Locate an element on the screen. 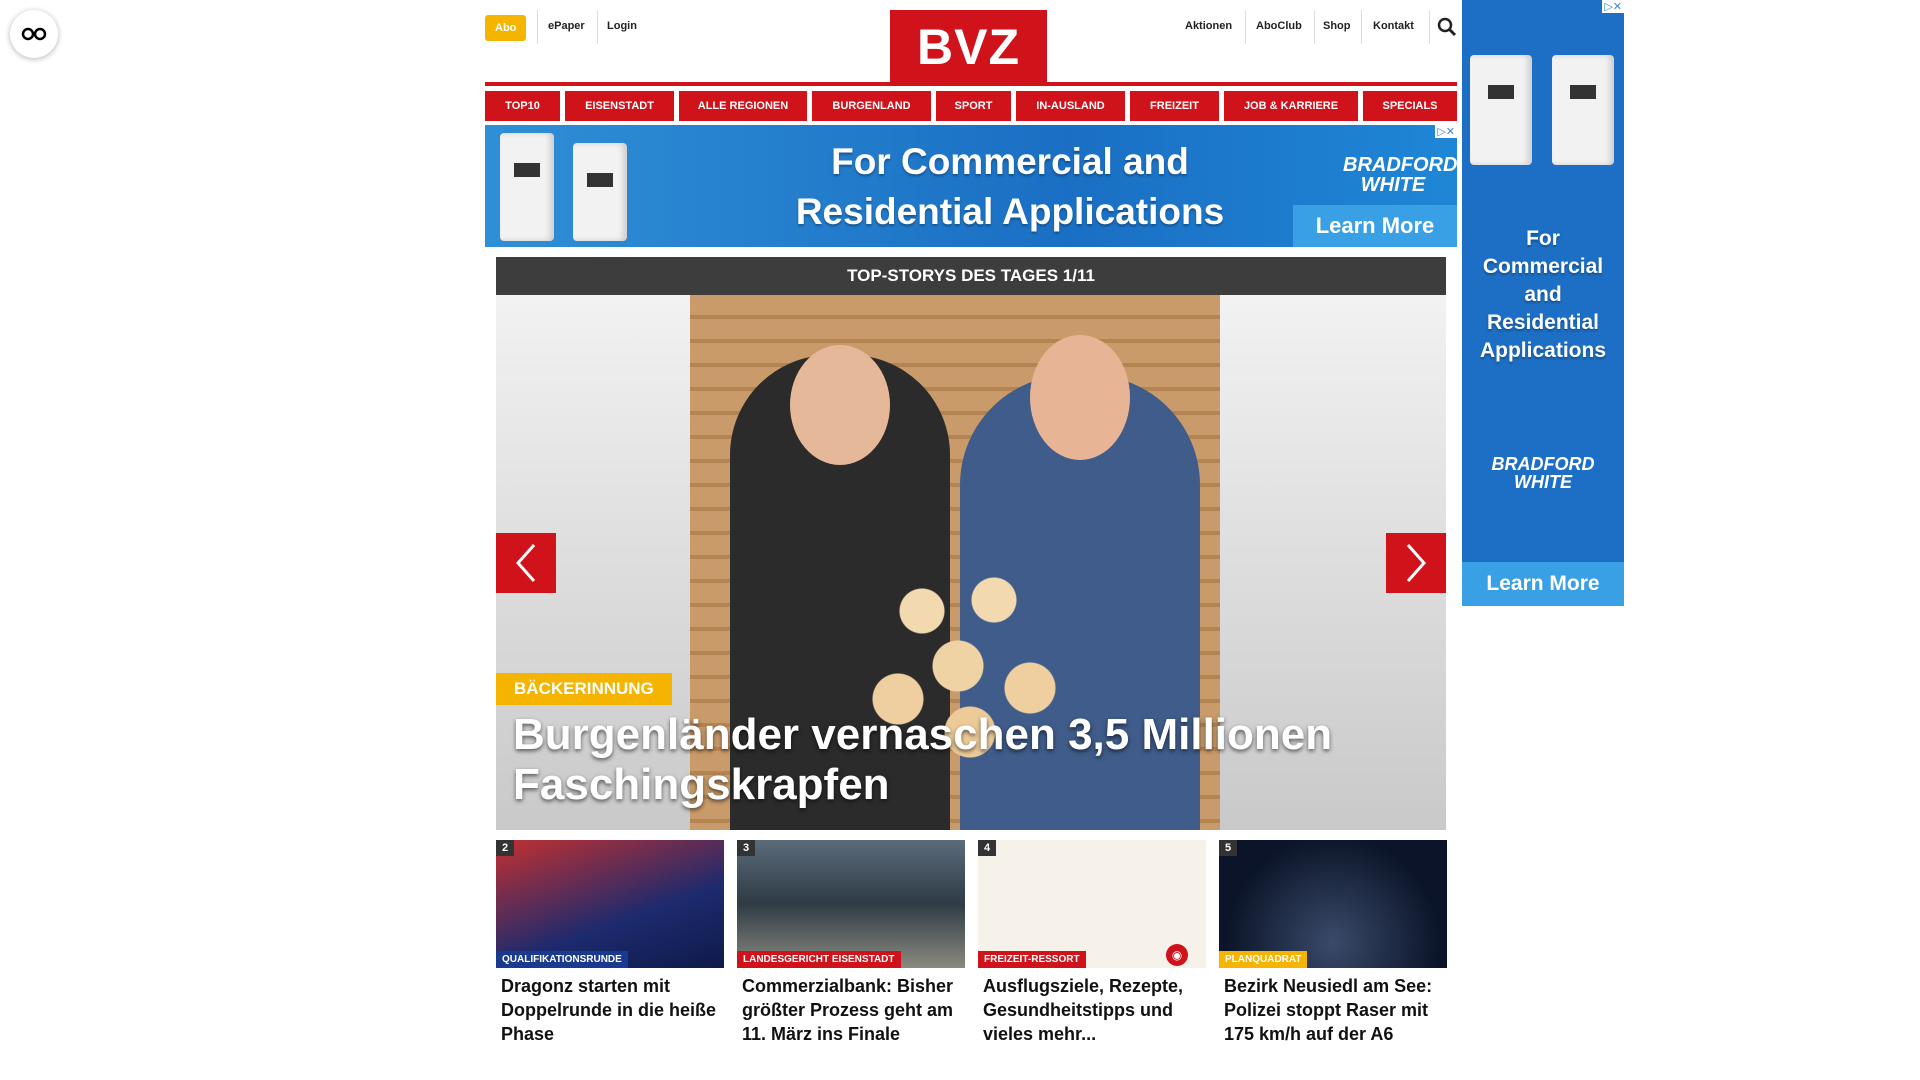  carousel-prev-button is located at coordinates (526, 563).